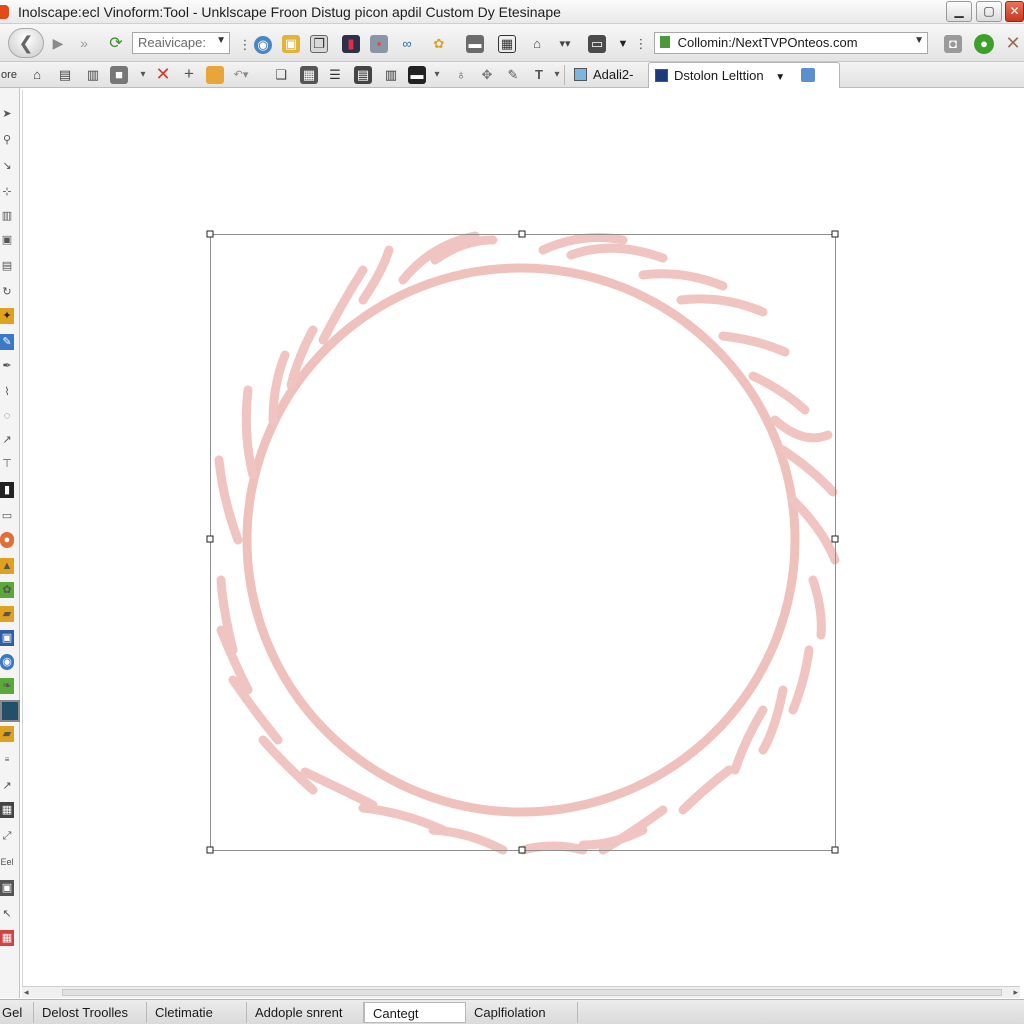  I want to click on square-icon: ■, so click(119, 75).